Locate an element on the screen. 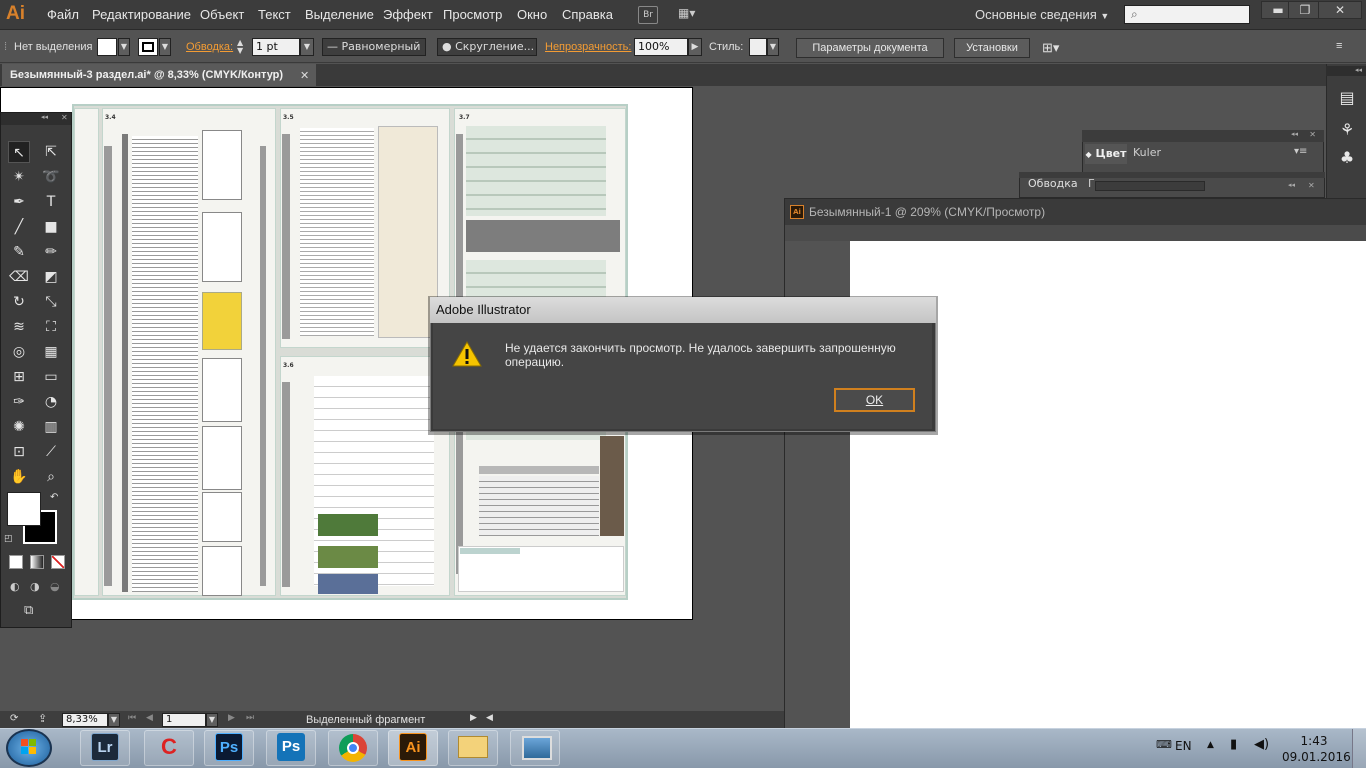  direct-selection-tool-icon: ⇱ is located at coordinates (51, 152).